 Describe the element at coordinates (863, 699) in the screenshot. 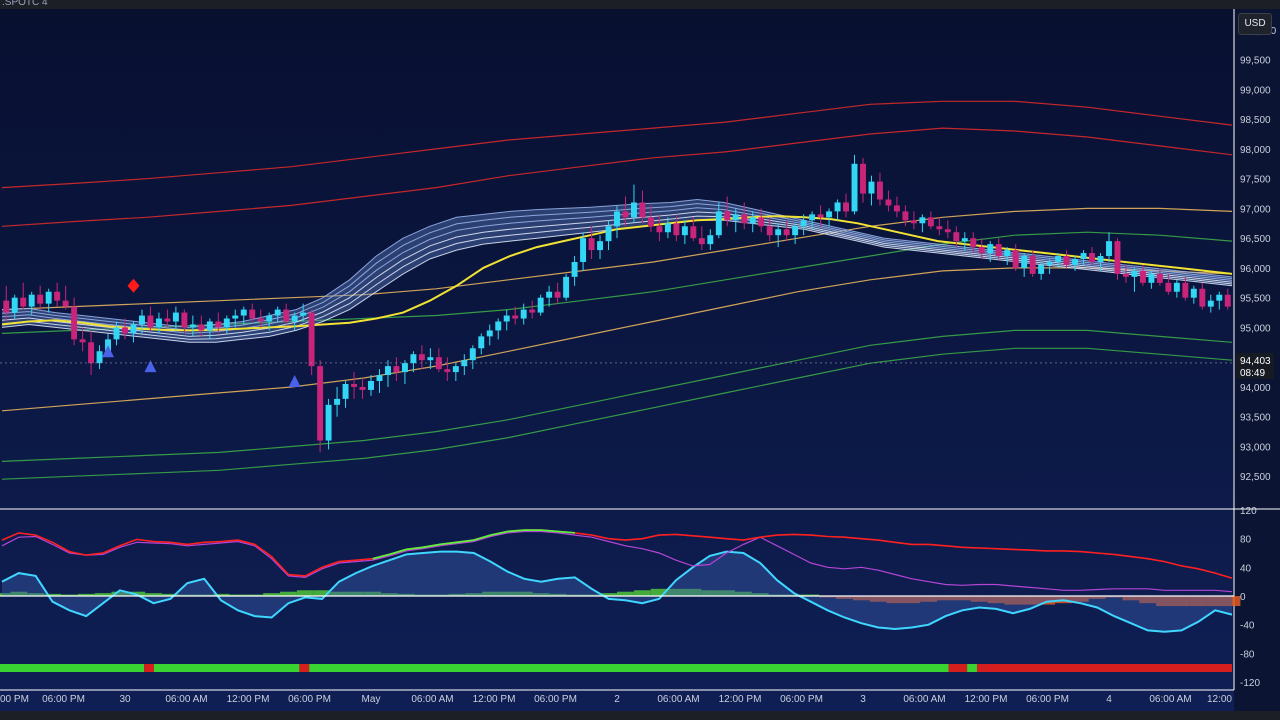

I see `time-tick-label: 3` at that location.